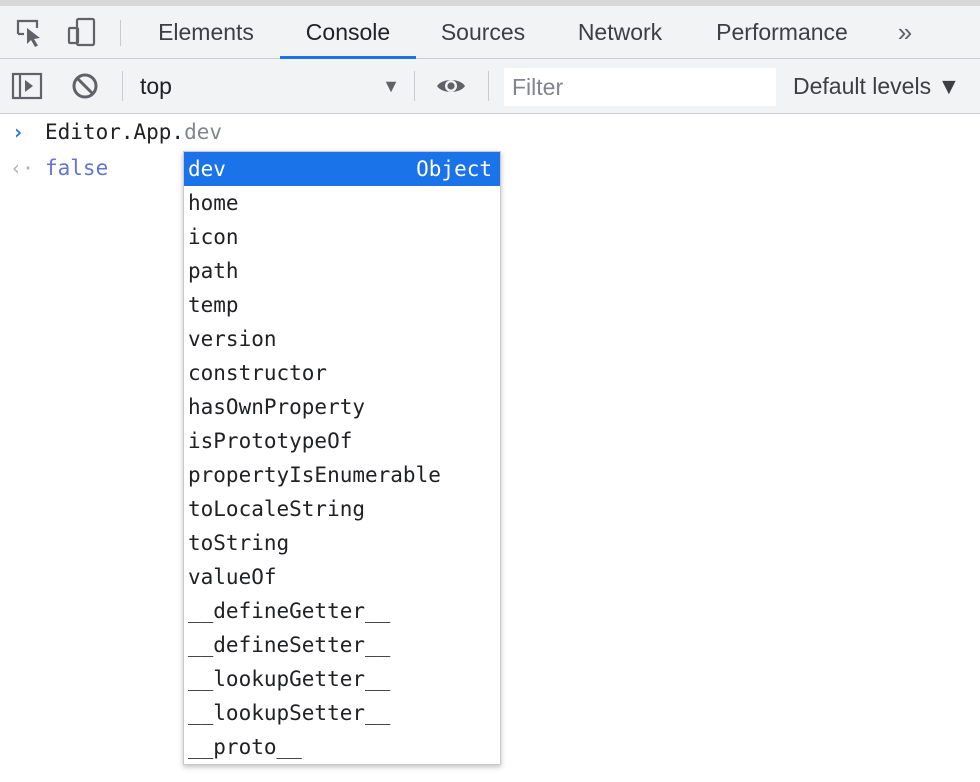  I want to click on autocomplete-item-label: constructor, so click(258, 373).